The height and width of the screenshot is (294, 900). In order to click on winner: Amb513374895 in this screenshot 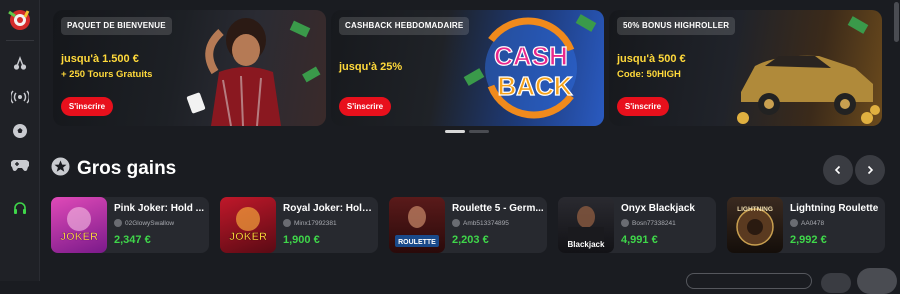, I will do `click(480, 223)`.